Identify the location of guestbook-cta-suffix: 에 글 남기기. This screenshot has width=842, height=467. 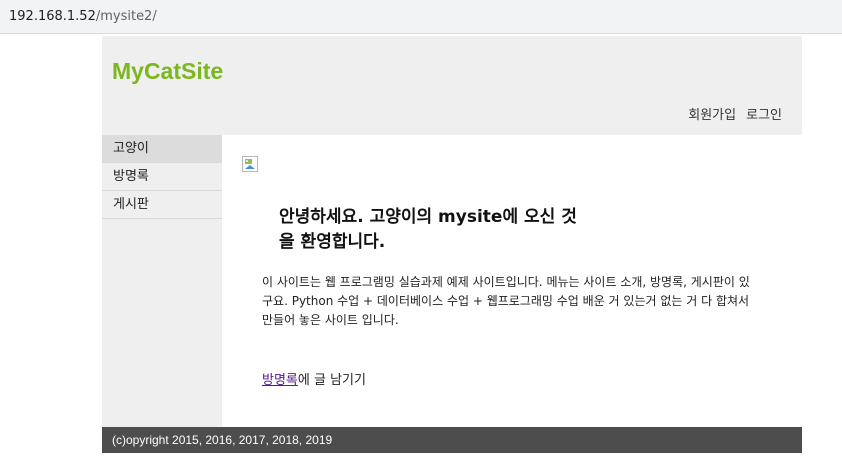
(331, 380).